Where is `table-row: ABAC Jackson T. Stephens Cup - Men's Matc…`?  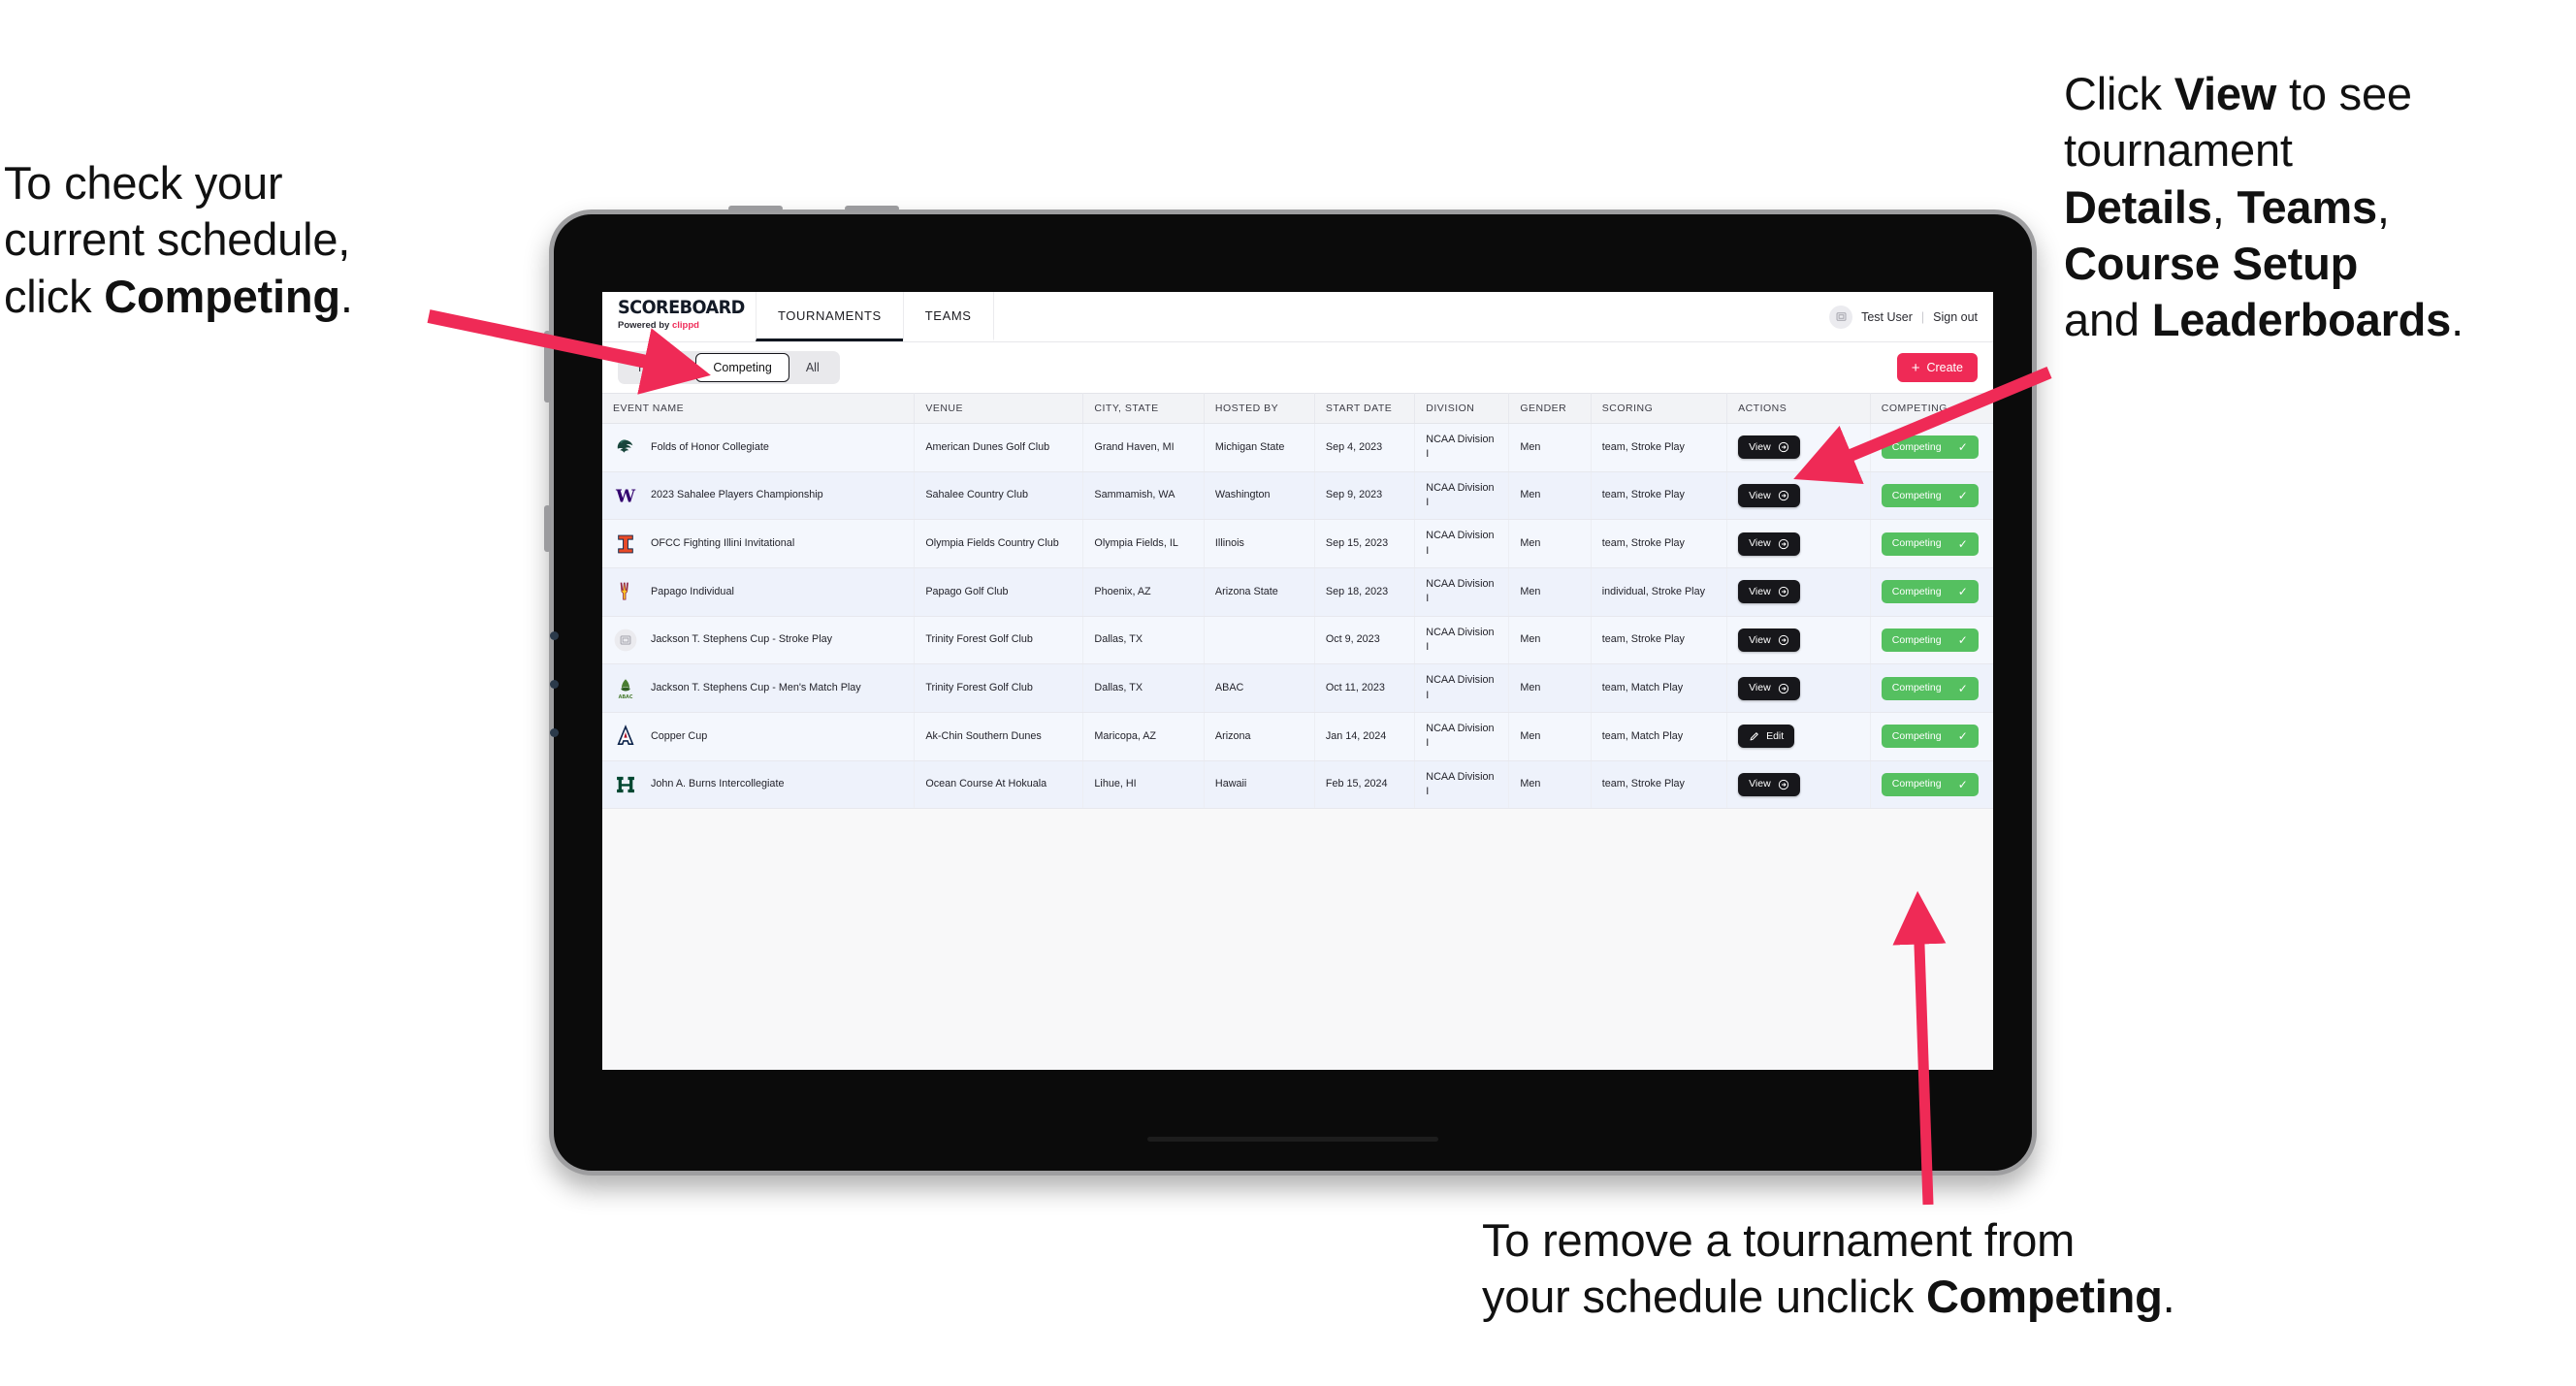
table-row: ABAC Jackson T. Stephens Cup - Men's Matc… is located at coordinates (1297, 688).